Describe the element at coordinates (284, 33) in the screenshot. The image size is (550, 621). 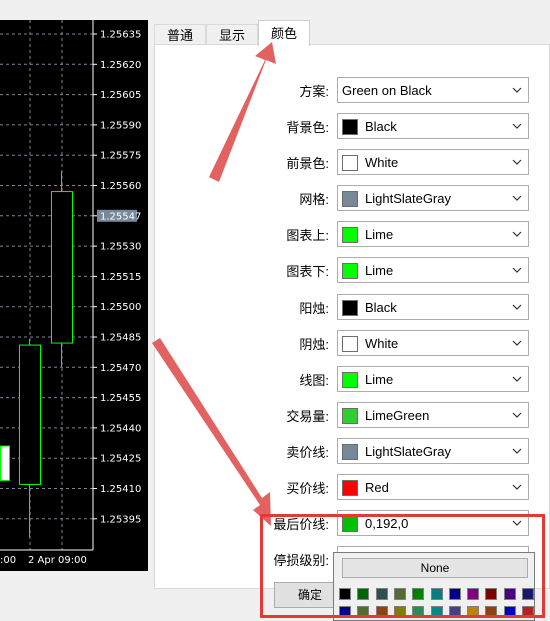
I see `tab-colors: 颜色` at that location.